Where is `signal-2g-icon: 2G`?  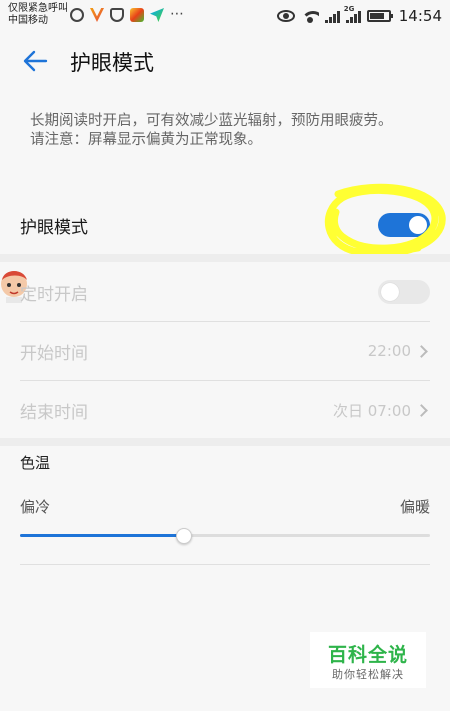
signal-2g-icon: 2G is located at coordinates (352, 14).